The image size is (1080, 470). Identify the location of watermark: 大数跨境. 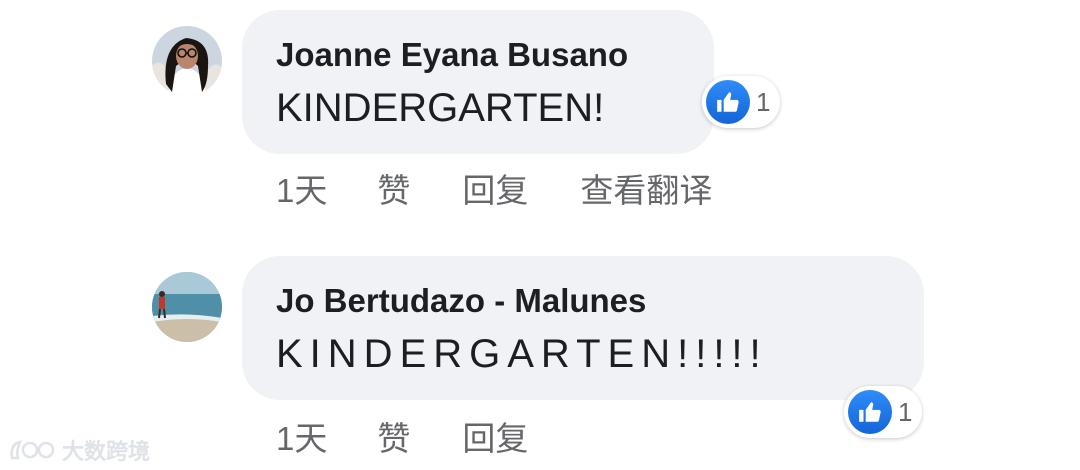
(79, 450).